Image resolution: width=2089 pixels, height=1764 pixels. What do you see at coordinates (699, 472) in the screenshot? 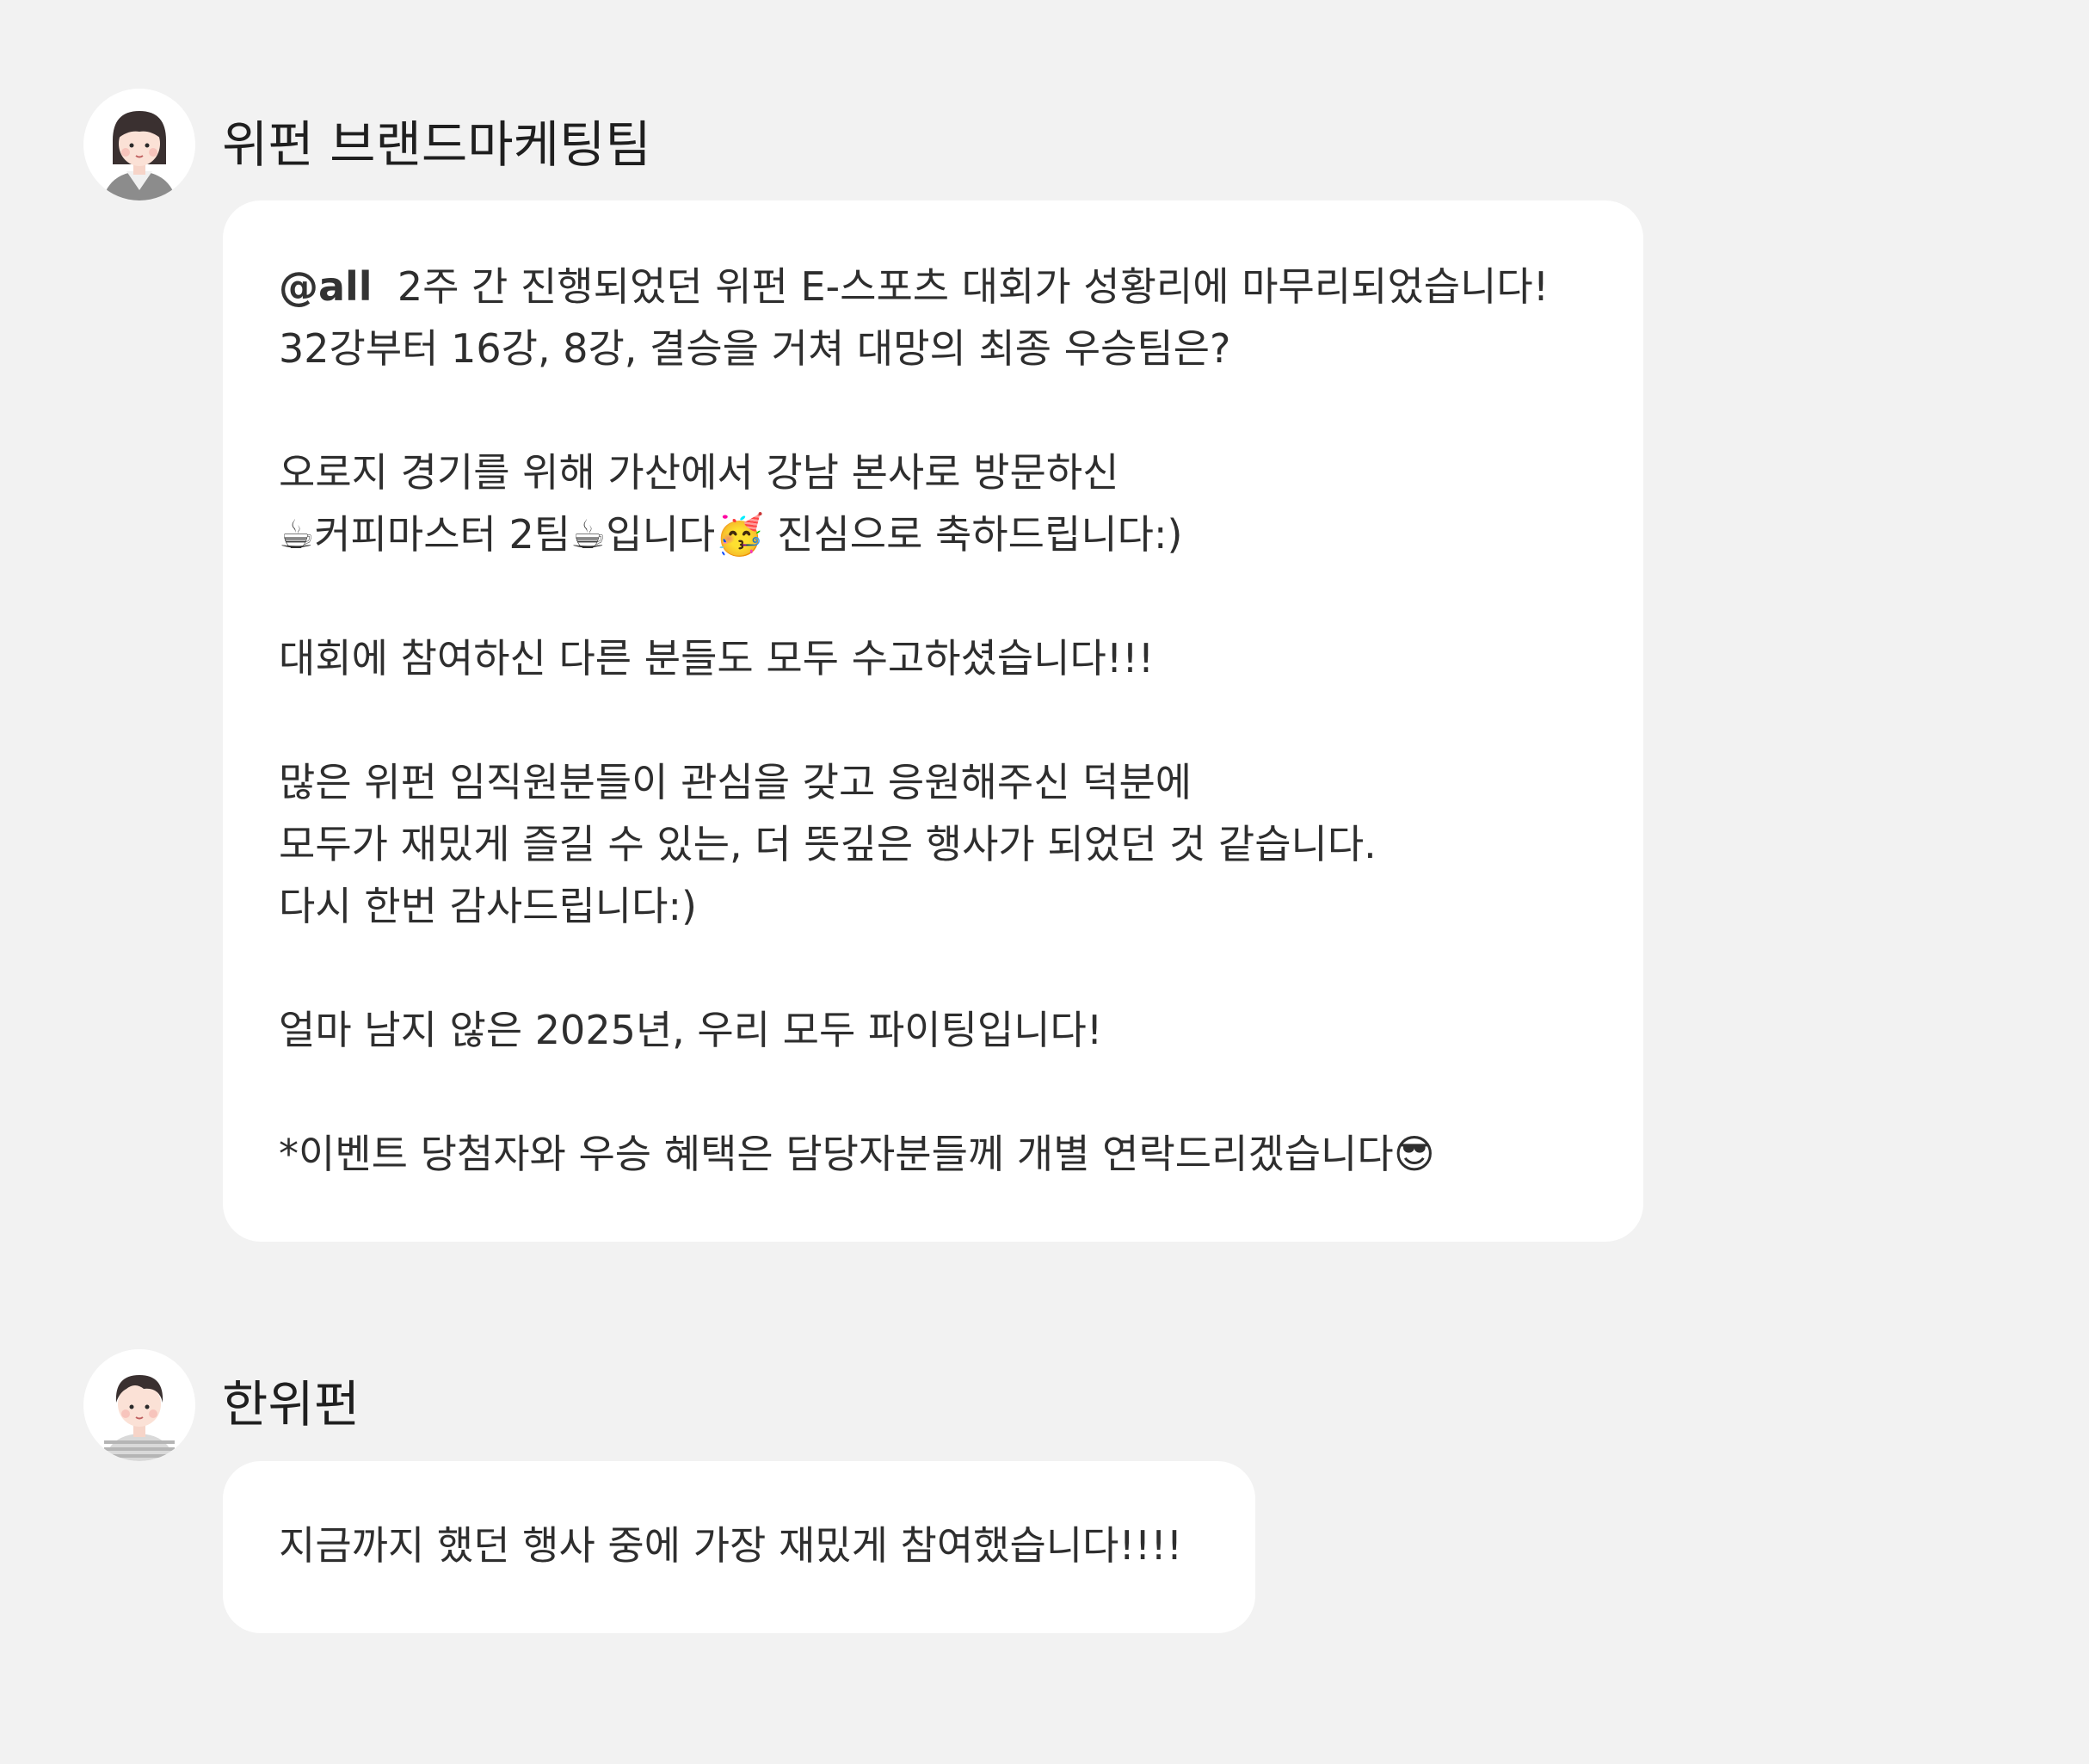
I see `message-line: 오로지 경기를 위해 가산에서 강남 본사로 방문하신` at bounding box center [699, 472].